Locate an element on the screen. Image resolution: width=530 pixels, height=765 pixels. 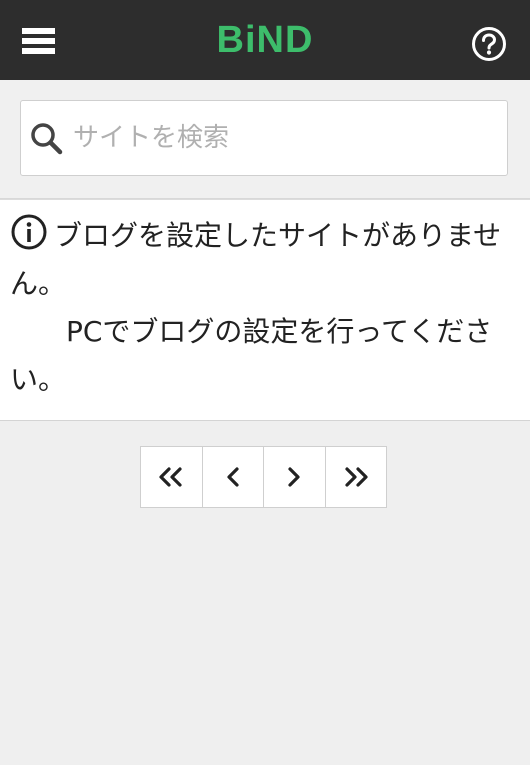
search-input is located at coordinates (283, 138).